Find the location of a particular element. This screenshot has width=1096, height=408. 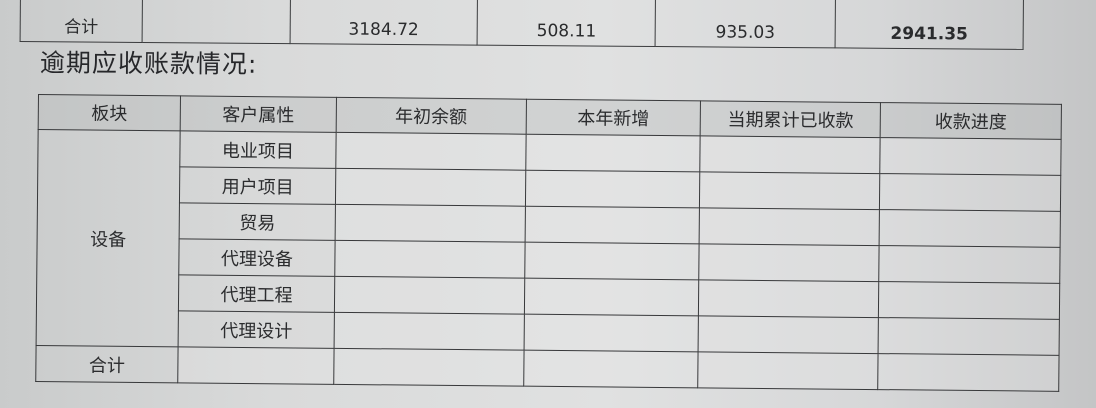

row-label: 代理设计 is located at coordinates (256, 329).